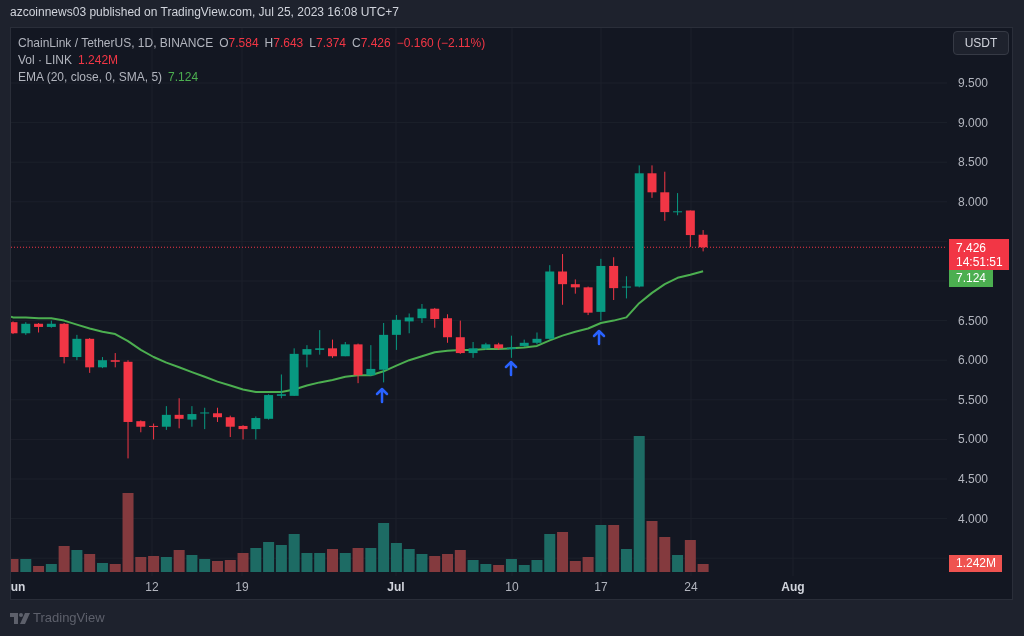 The height and width of the screenshot is (636, 1024). I want to click on ohlc-value: H7.643, so click(284, 43).